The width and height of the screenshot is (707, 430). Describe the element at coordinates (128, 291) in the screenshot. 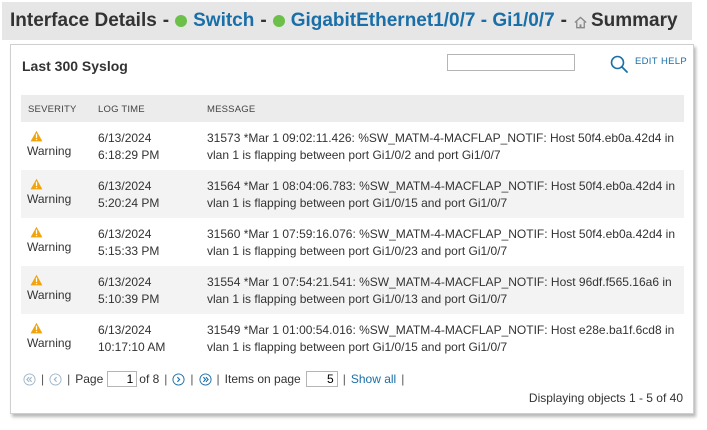

I see `log-time-cell: 6/13/2024 5:10:39 PM` at that location.